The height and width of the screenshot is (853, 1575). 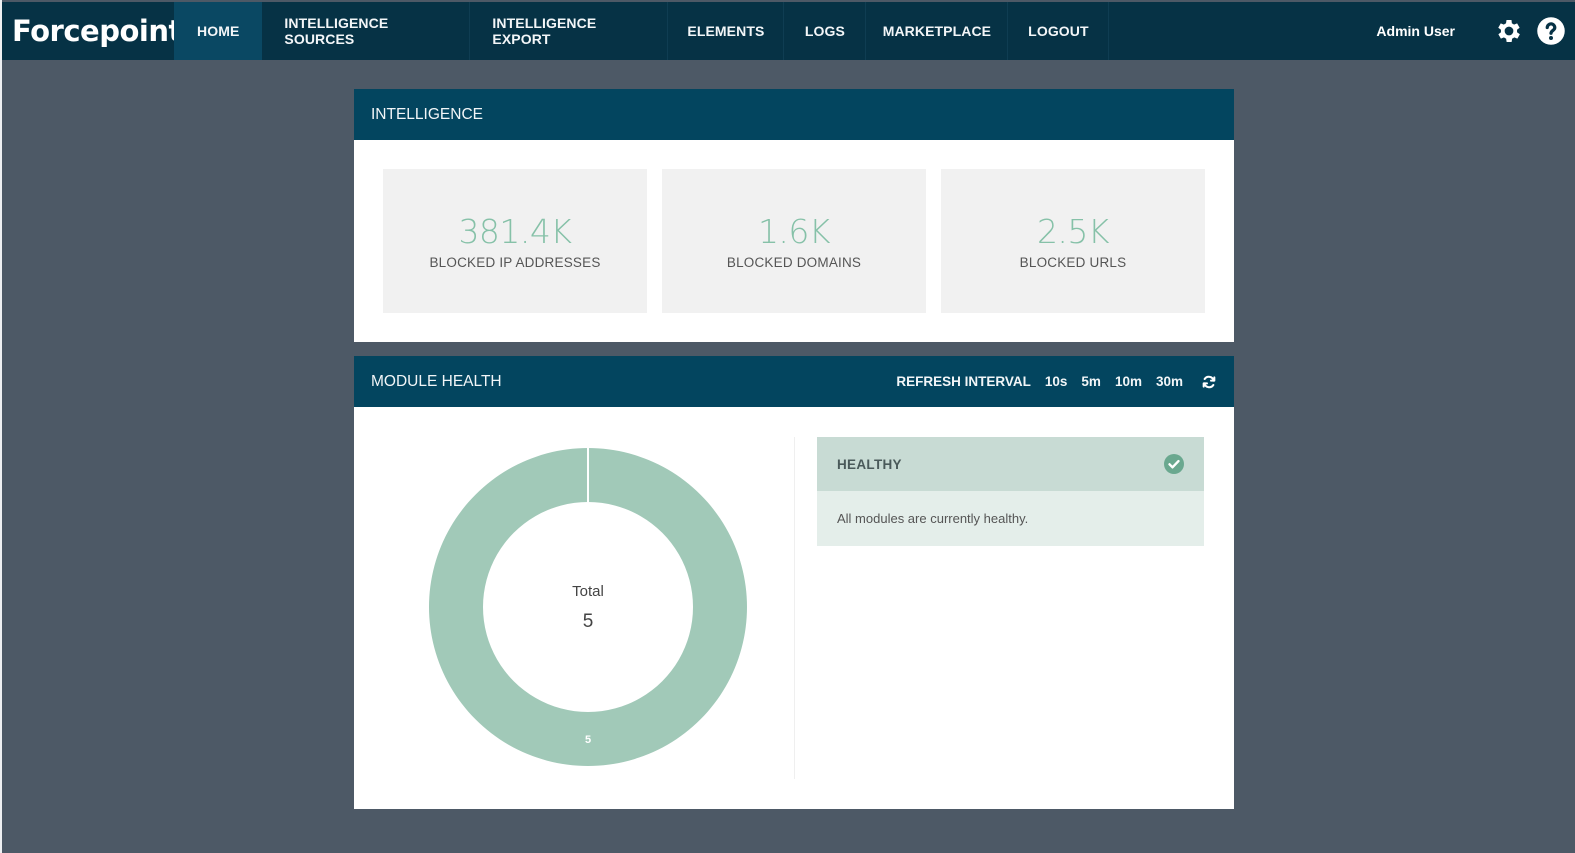 I want to click on health-status-message-row: All modules are currently healthy., so click(x=1010, y=518).